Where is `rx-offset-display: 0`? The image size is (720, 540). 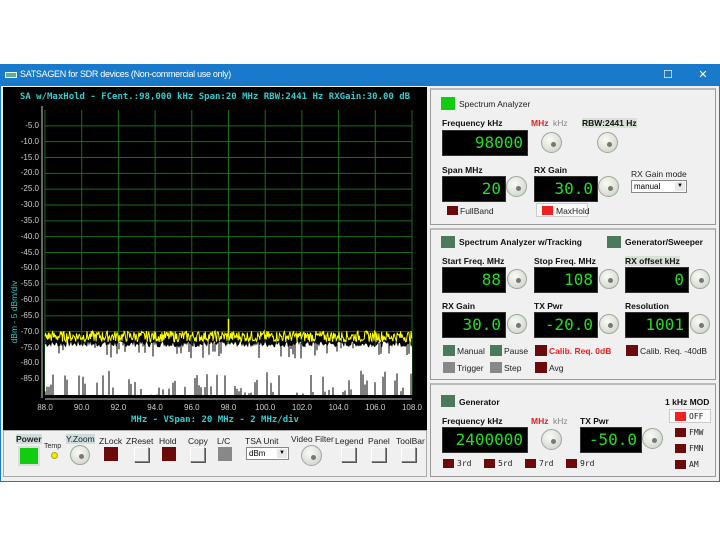 rx-offset-display: 0 is located at coordinates (657, 280).